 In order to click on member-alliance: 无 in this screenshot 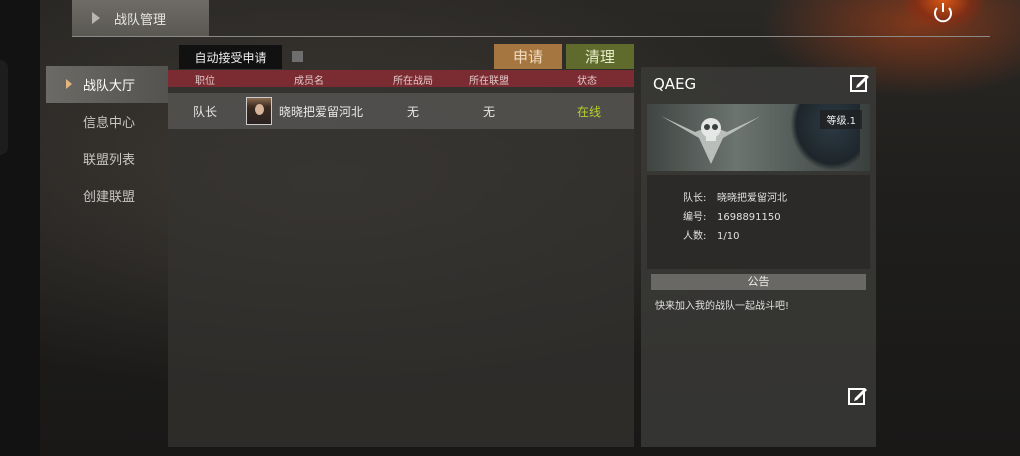, I will do `click(488, 112)`.